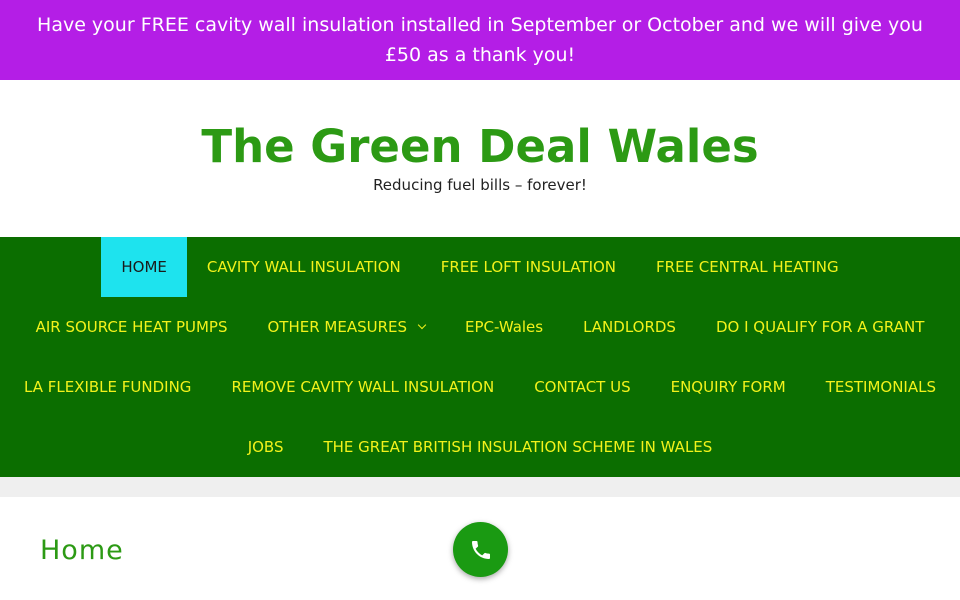 This screenshot has width=960, height=600. Describe the element at coordinates (480, 147) in the screenshot. I see `site-title: The Green Deal Wales` at that location.